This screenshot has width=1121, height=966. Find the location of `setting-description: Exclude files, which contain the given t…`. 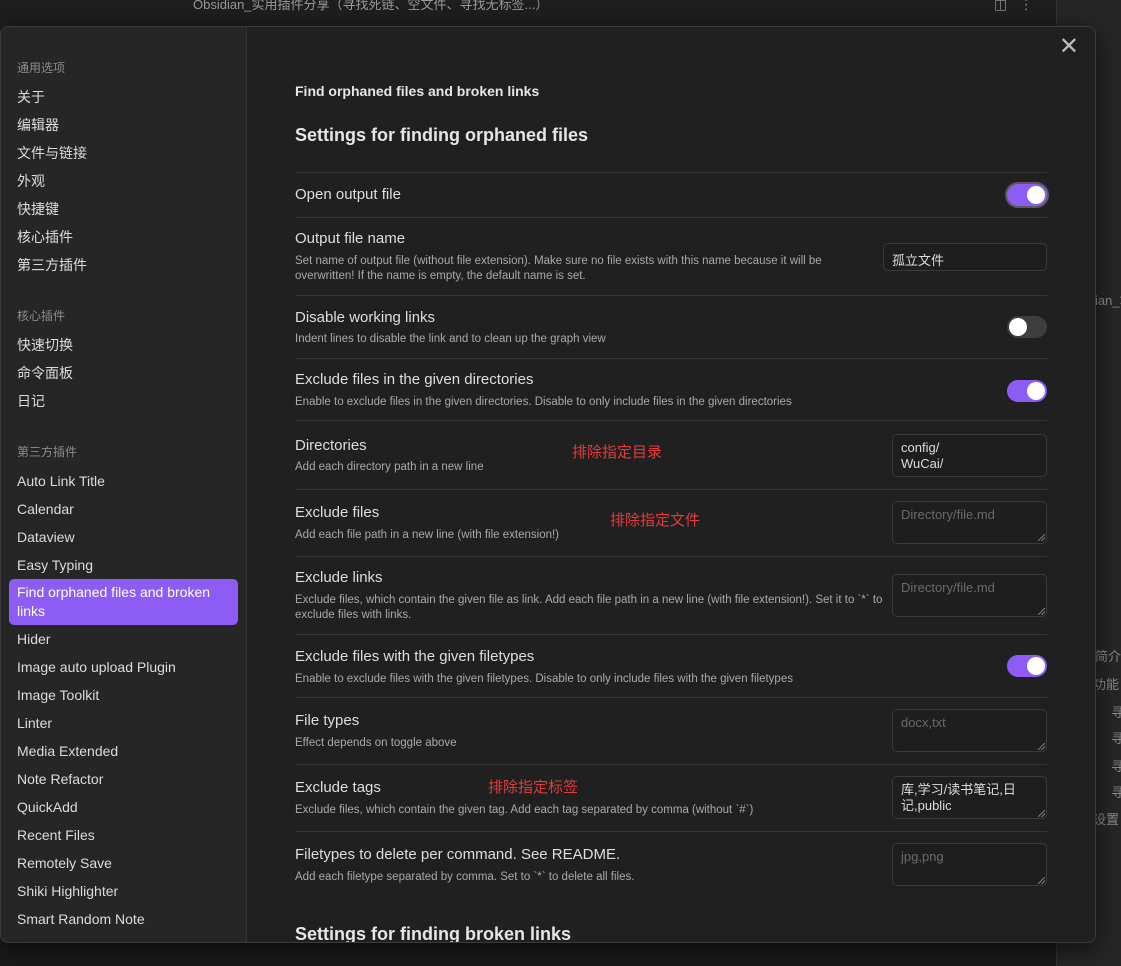

setting-description: Exclude files, which contain the given t… is located at coordinates (524, 810).